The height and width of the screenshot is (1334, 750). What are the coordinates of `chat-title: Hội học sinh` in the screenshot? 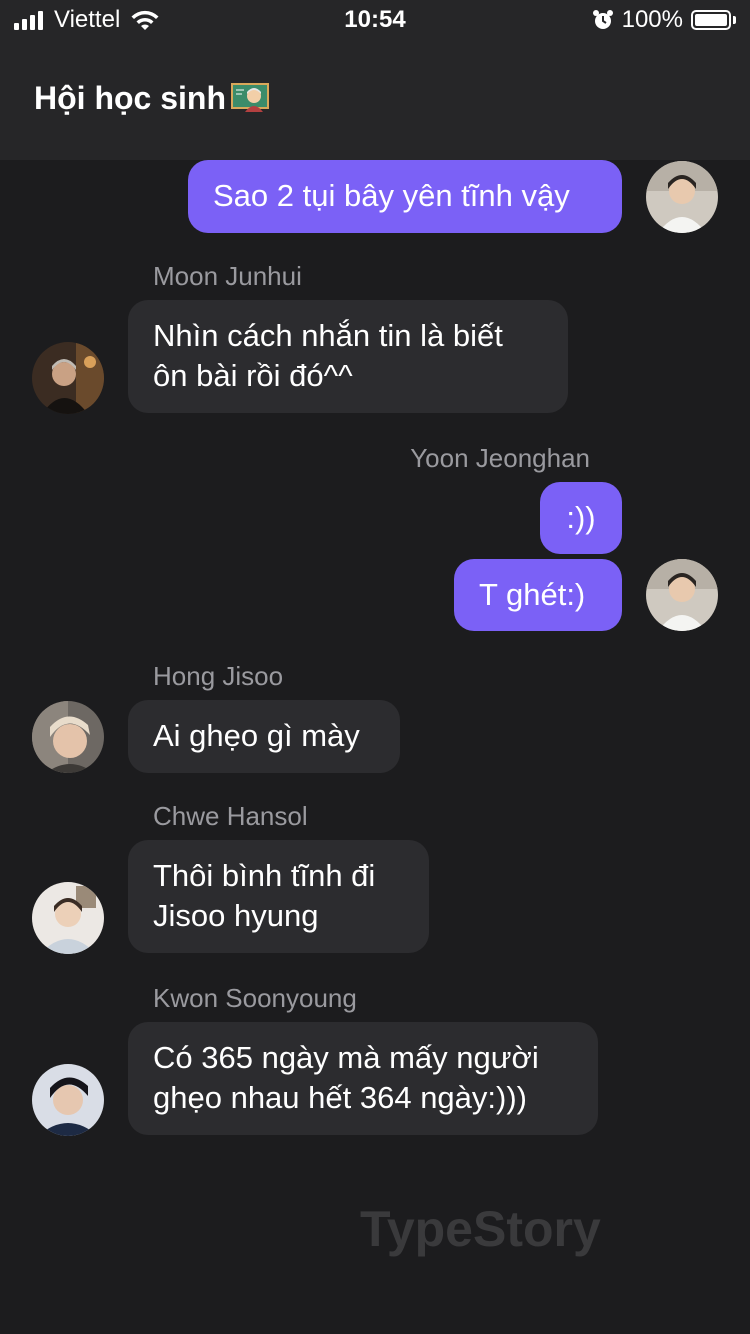 It's located at (152, 98).